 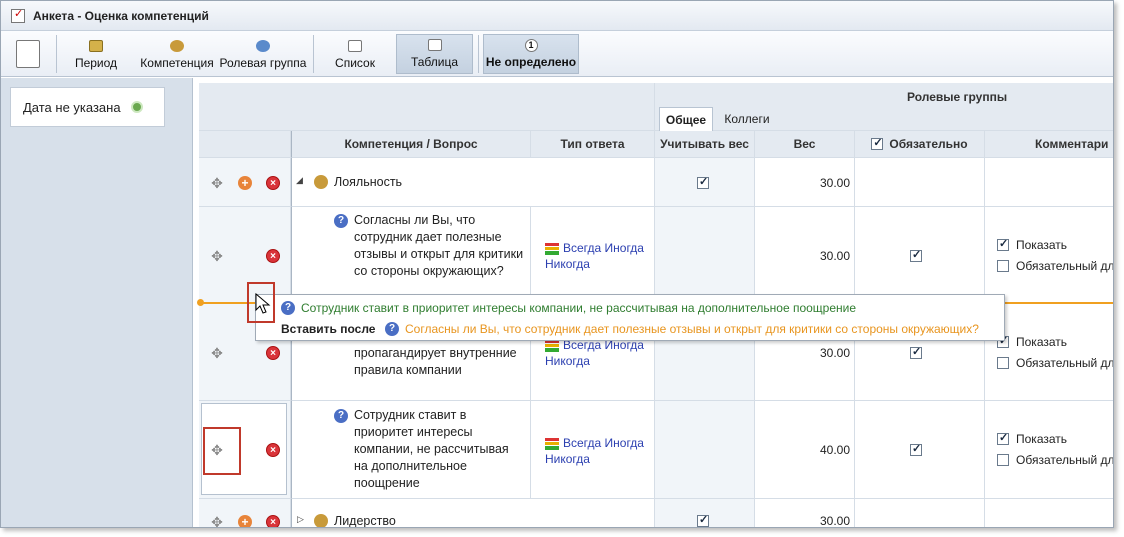 I want to click on use-weight-column-label: Учитывать вес, so click(x=704, y=144).